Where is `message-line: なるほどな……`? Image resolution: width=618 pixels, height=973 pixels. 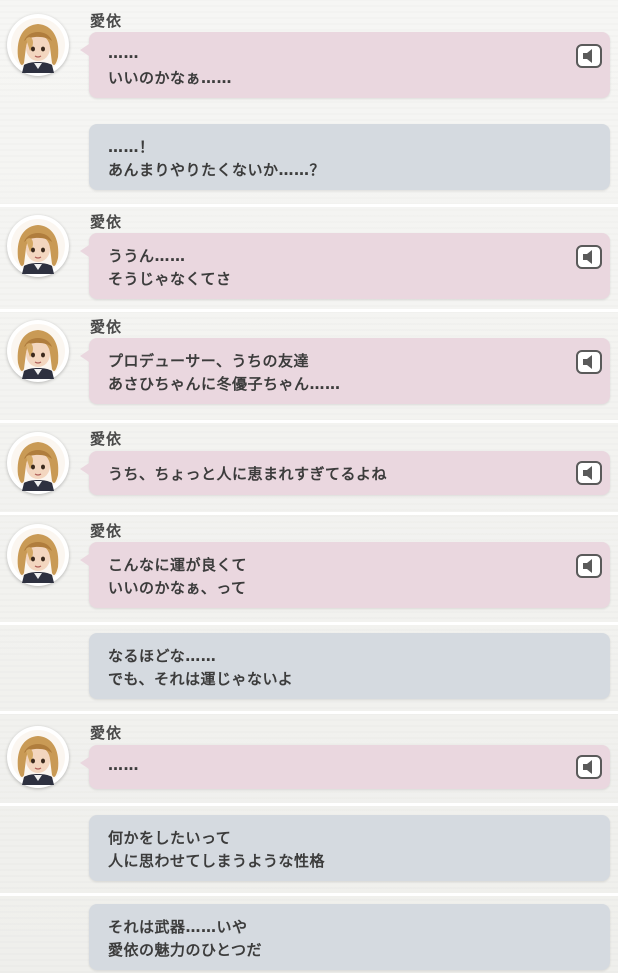
message-line: なるほどな…… is located at coordinates (162, 656).